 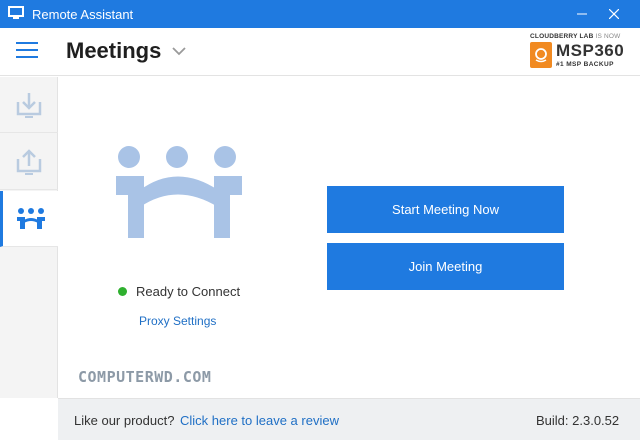 I want to click on review-link: Click here to leave a review, so click(x=259, y=420).